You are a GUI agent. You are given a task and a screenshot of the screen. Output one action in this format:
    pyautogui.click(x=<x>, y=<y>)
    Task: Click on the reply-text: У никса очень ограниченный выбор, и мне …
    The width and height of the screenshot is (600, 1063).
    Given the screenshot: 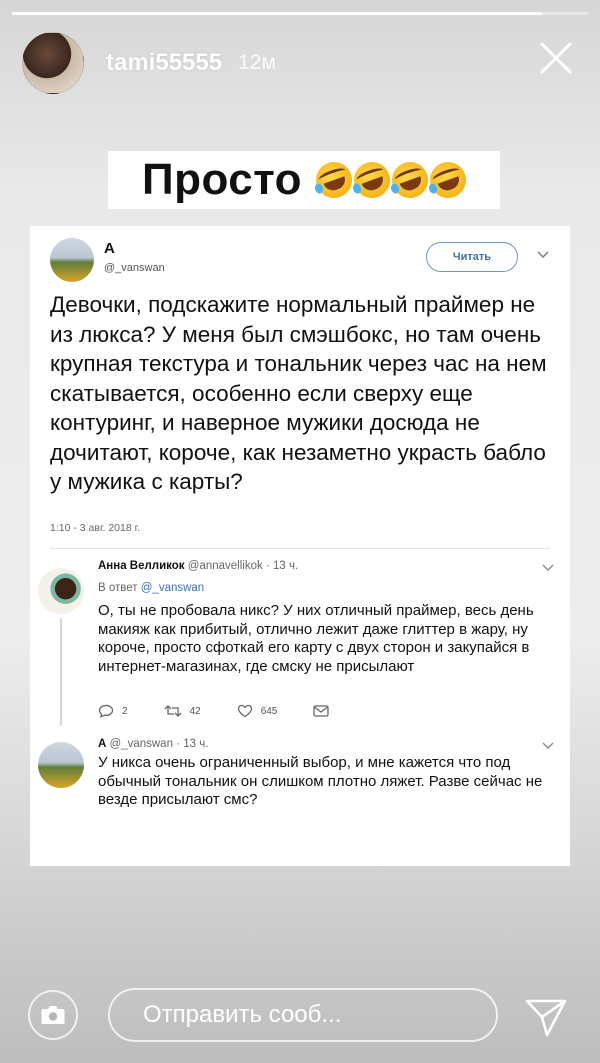 What is the action you would take?
    pyautogui.click(x=320, y=781)
    